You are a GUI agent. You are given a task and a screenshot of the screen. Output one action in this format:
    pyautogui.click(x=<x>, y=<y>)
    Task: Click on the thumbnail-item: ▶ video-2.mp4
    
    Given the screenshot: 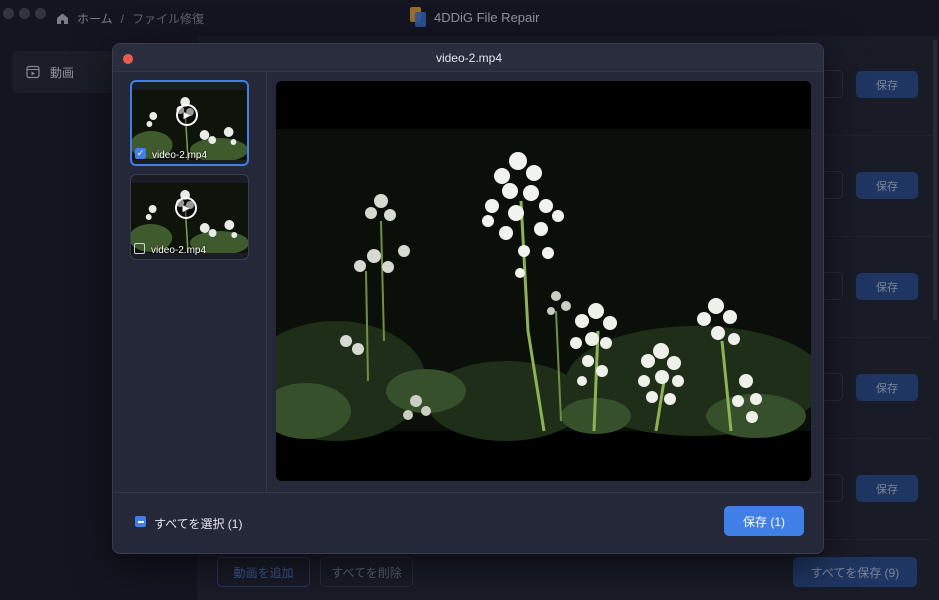 What is the action you would take?
    pyautogui.click(x=189, y=217)
    